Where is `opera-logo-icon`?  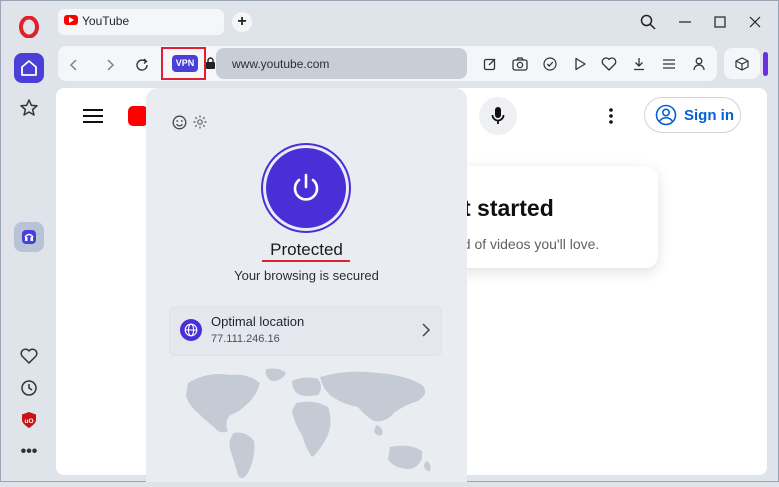 opera-logo-icon is located at coordinates (29, 27).